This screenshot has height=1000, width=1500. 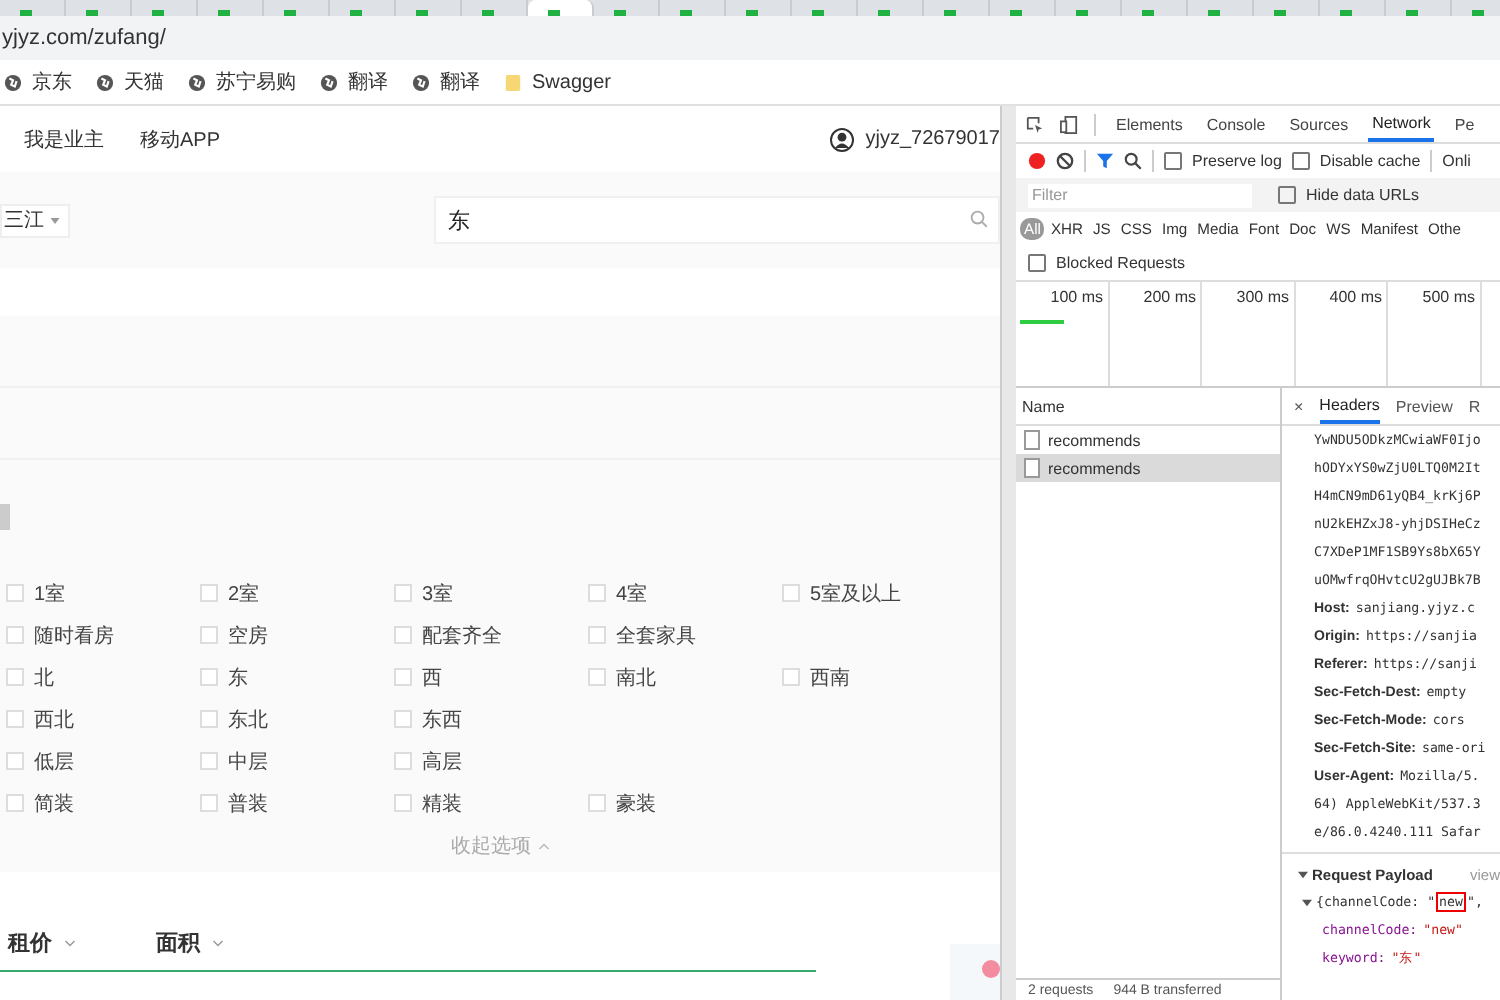 What do you see at coordinates (74, 636) in the screenshot?
I see `option-label: 随时看房` at bounding box center [74, 636].